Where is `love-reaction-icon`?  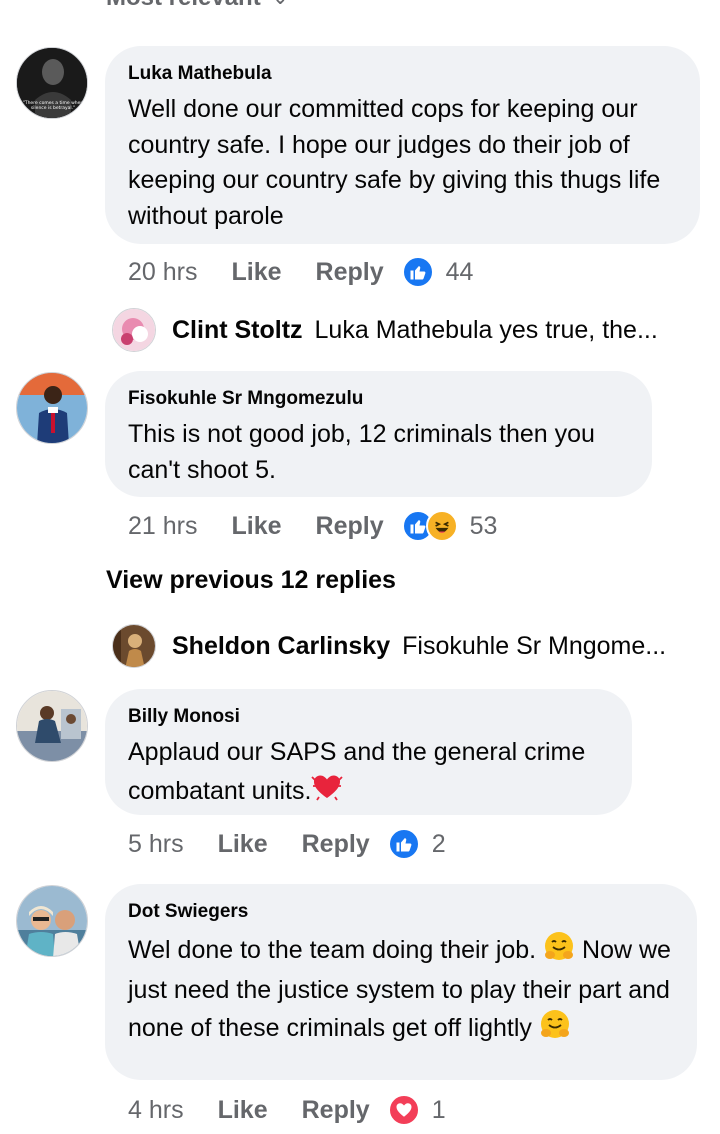 love-reaction-icon is located at coordinates (403, 1110).